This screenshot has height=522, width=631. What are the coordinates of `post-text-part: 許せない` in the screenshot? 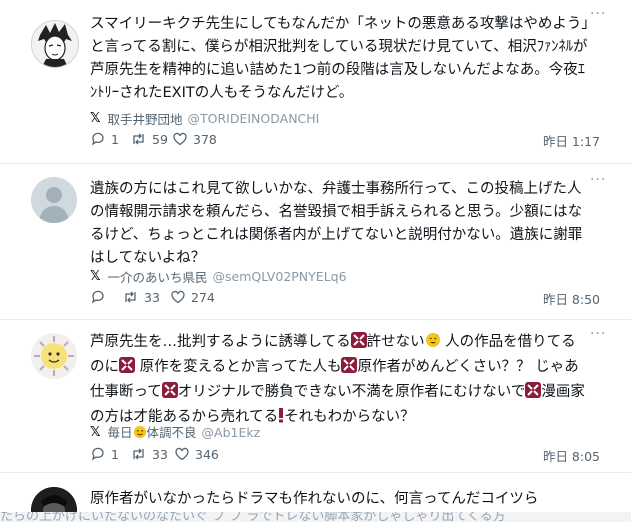 It's located at (395, 342).